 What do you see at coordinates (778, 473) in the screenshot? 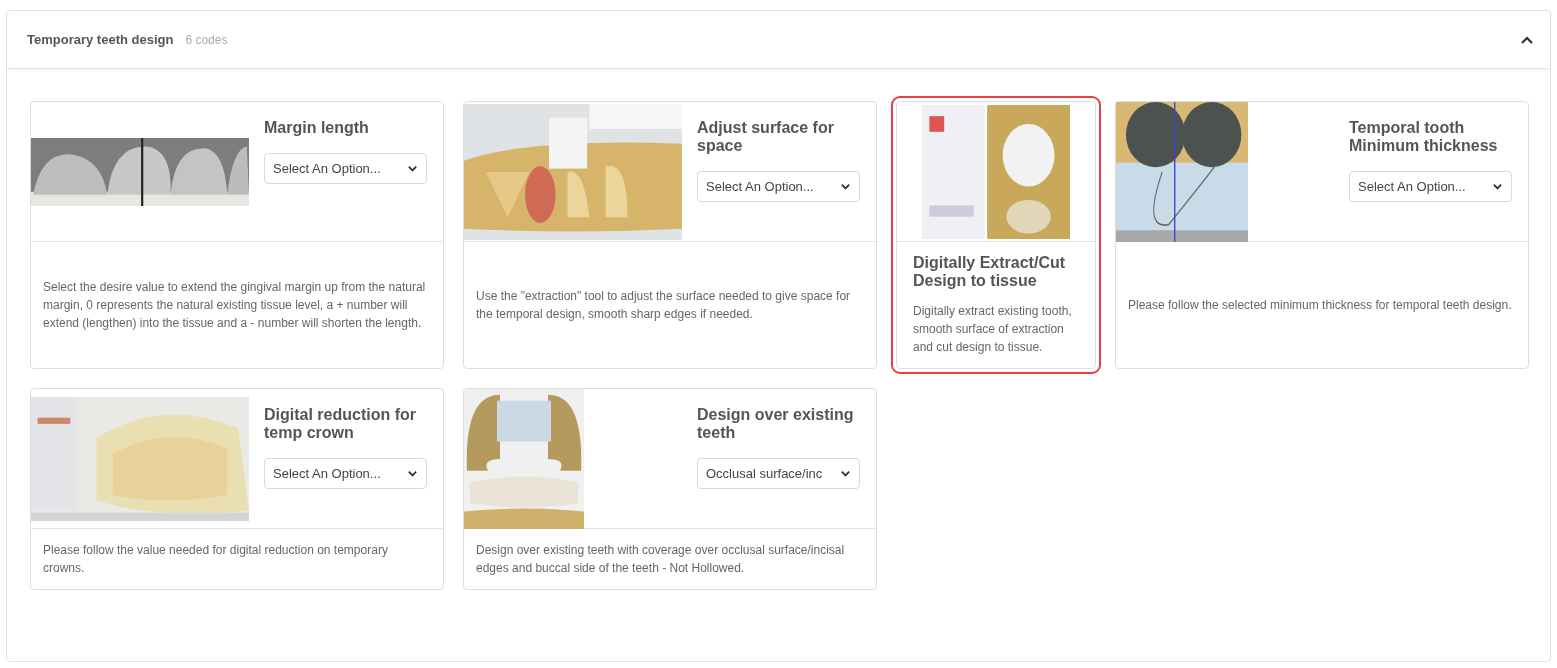
I see `select-dropdown: Occlusal surface/inc` at bounding box center [778, 473].